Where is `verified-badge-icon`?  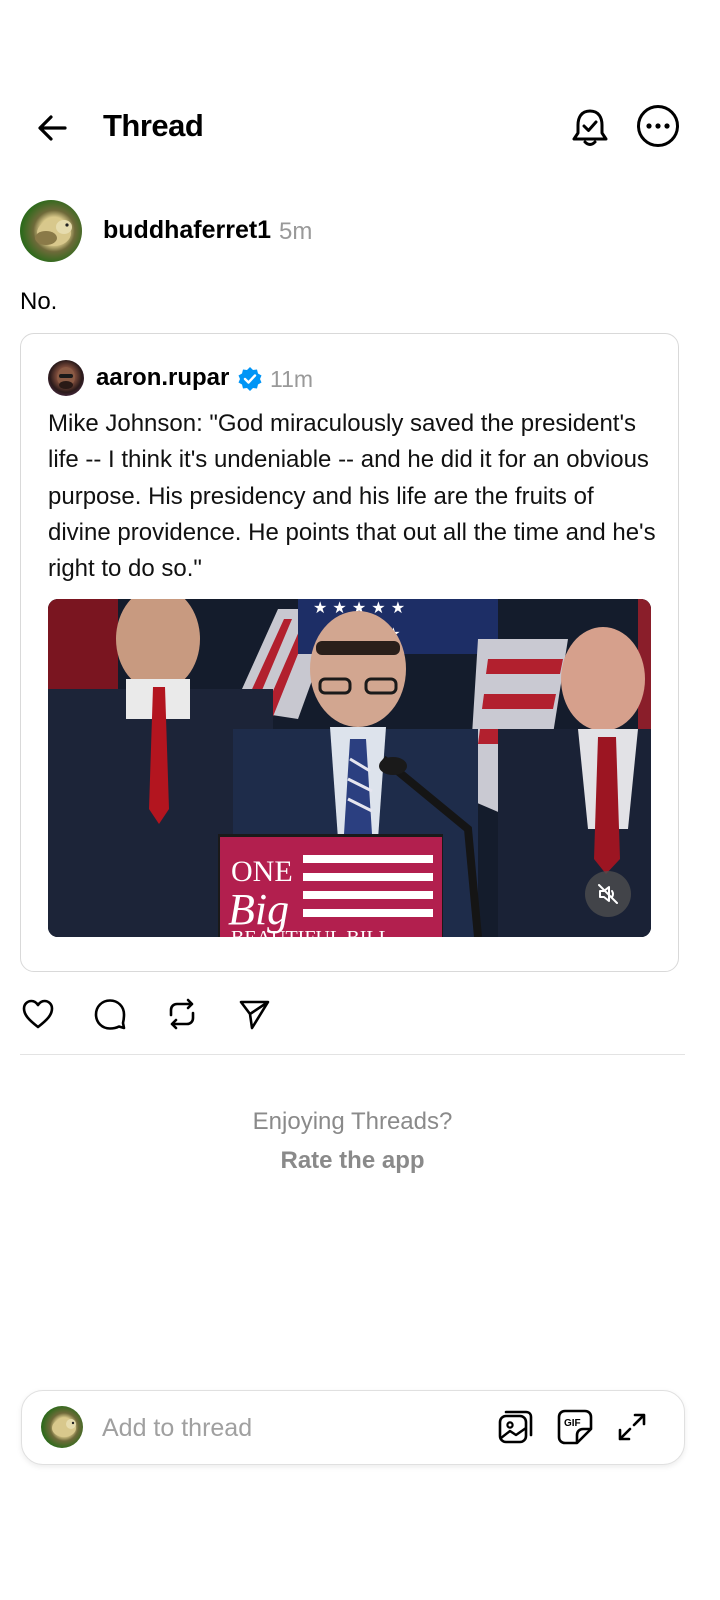 verified-badge-icon is located at coordinates (250, 379).